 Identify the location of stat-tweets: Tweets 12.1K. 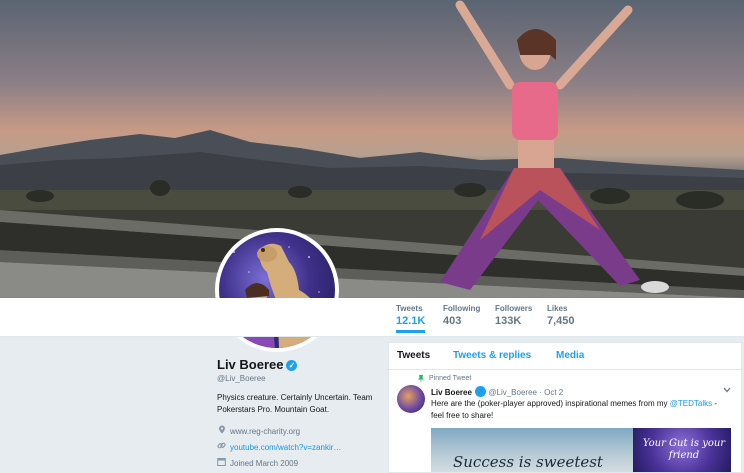
(411, 318).